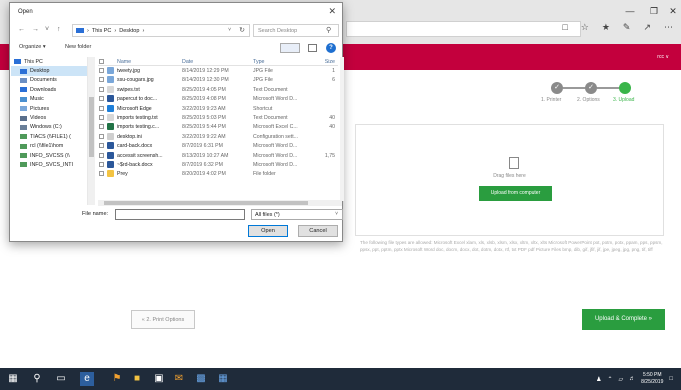  Describe the element at coordinates (49, 99) in the screenshot. I see `nav-item: Music` at that location.